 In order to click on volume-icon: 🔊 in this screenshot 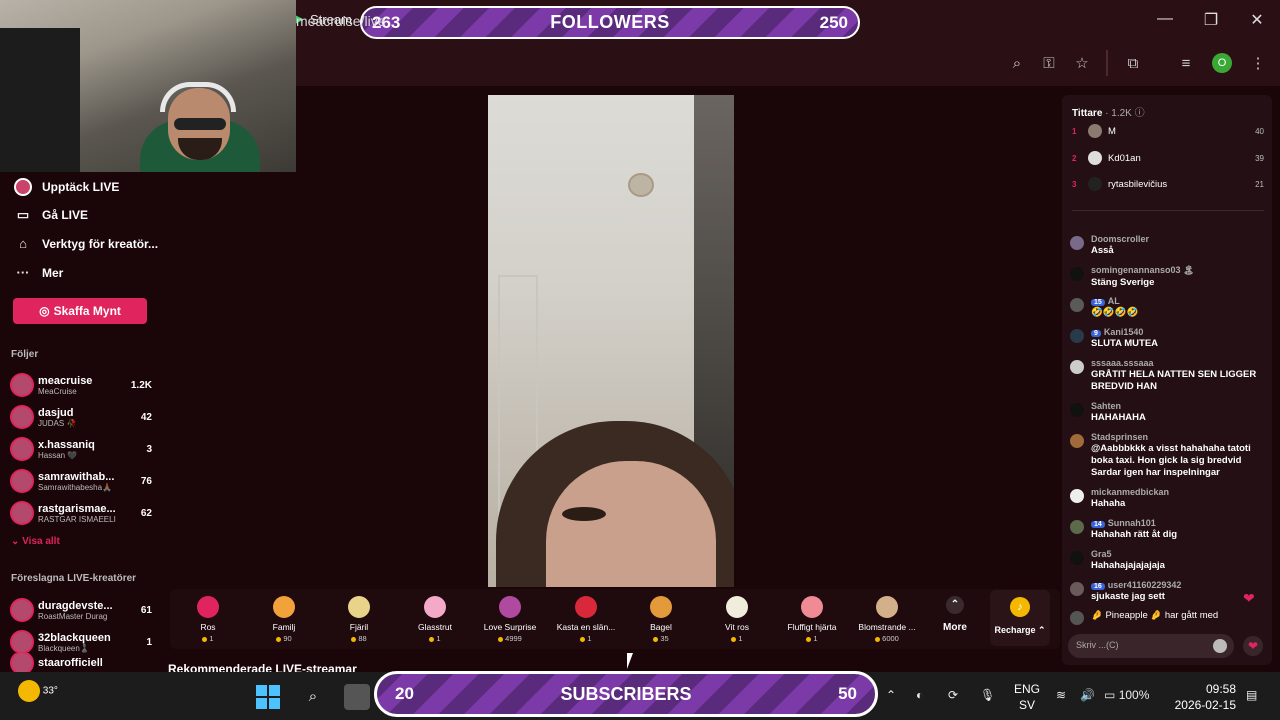, I will do `click(1087, 695)`.